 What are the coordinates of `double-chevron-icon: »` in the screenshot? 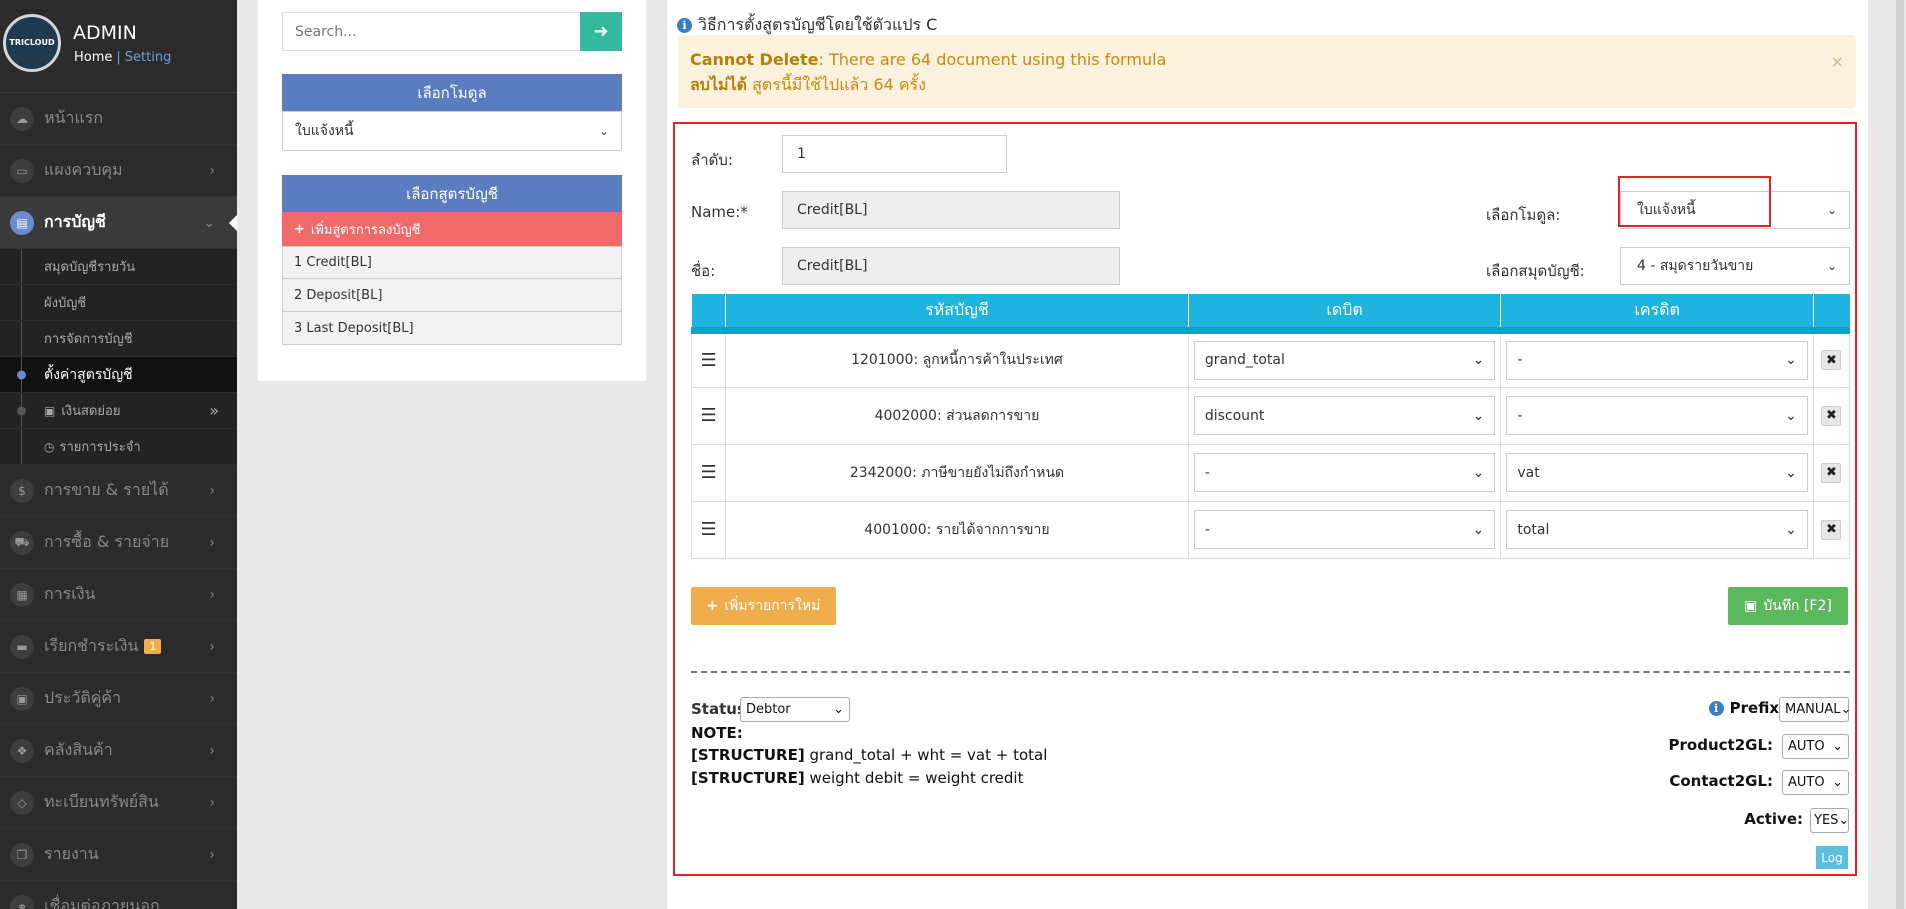 It's located at (214, 410).